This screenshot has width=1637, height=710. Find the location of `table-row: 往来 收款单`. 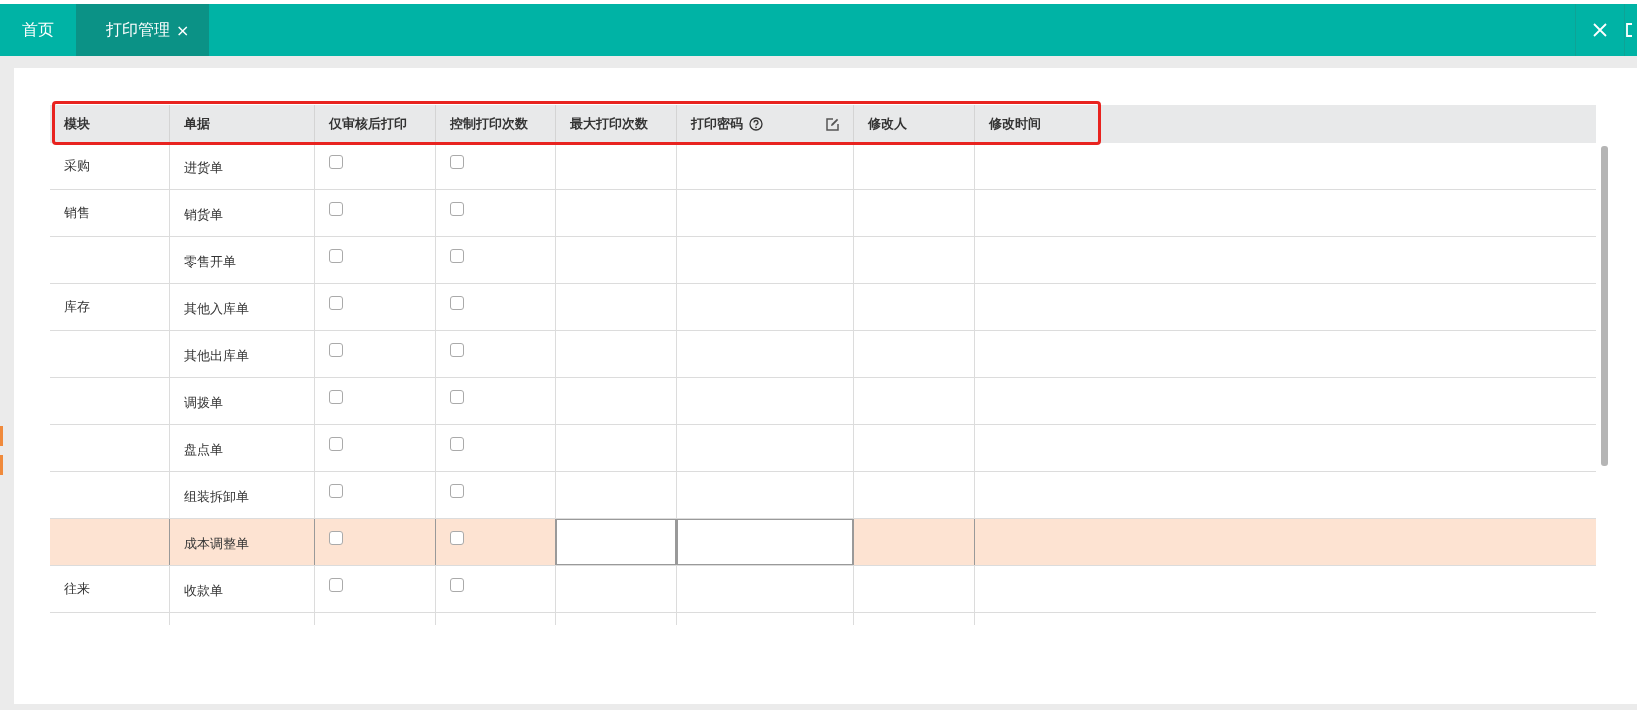

table-row: 往来 收款单 is located at coordinates (823, 589).